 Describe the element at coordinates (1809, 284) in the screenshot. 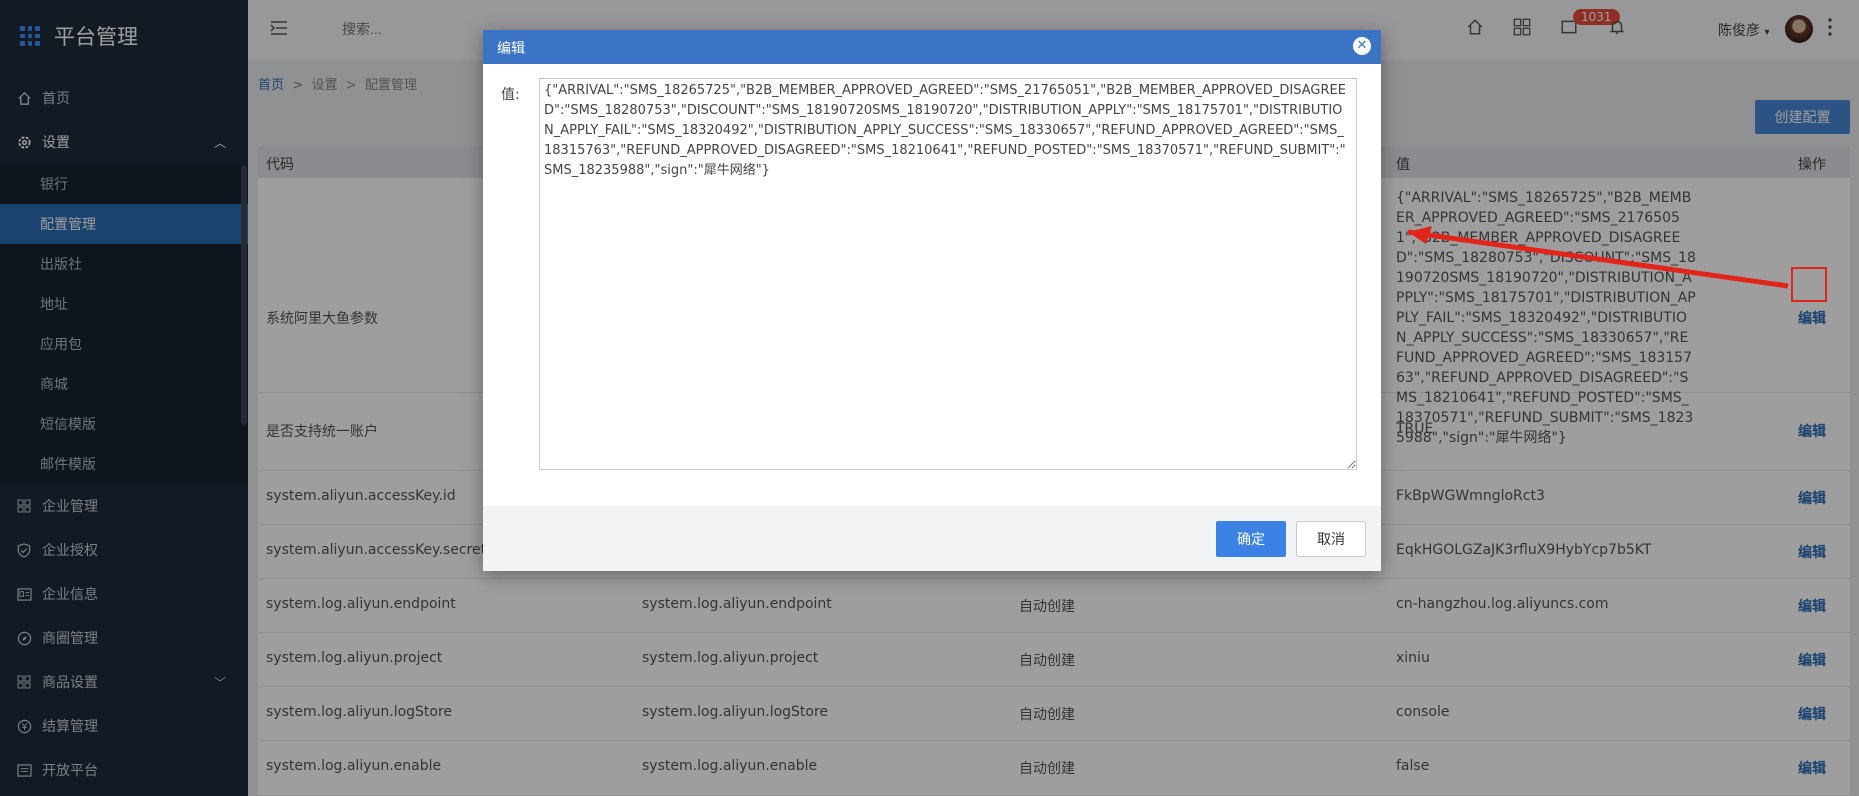

I see `annotation-highlight-box` at that location.